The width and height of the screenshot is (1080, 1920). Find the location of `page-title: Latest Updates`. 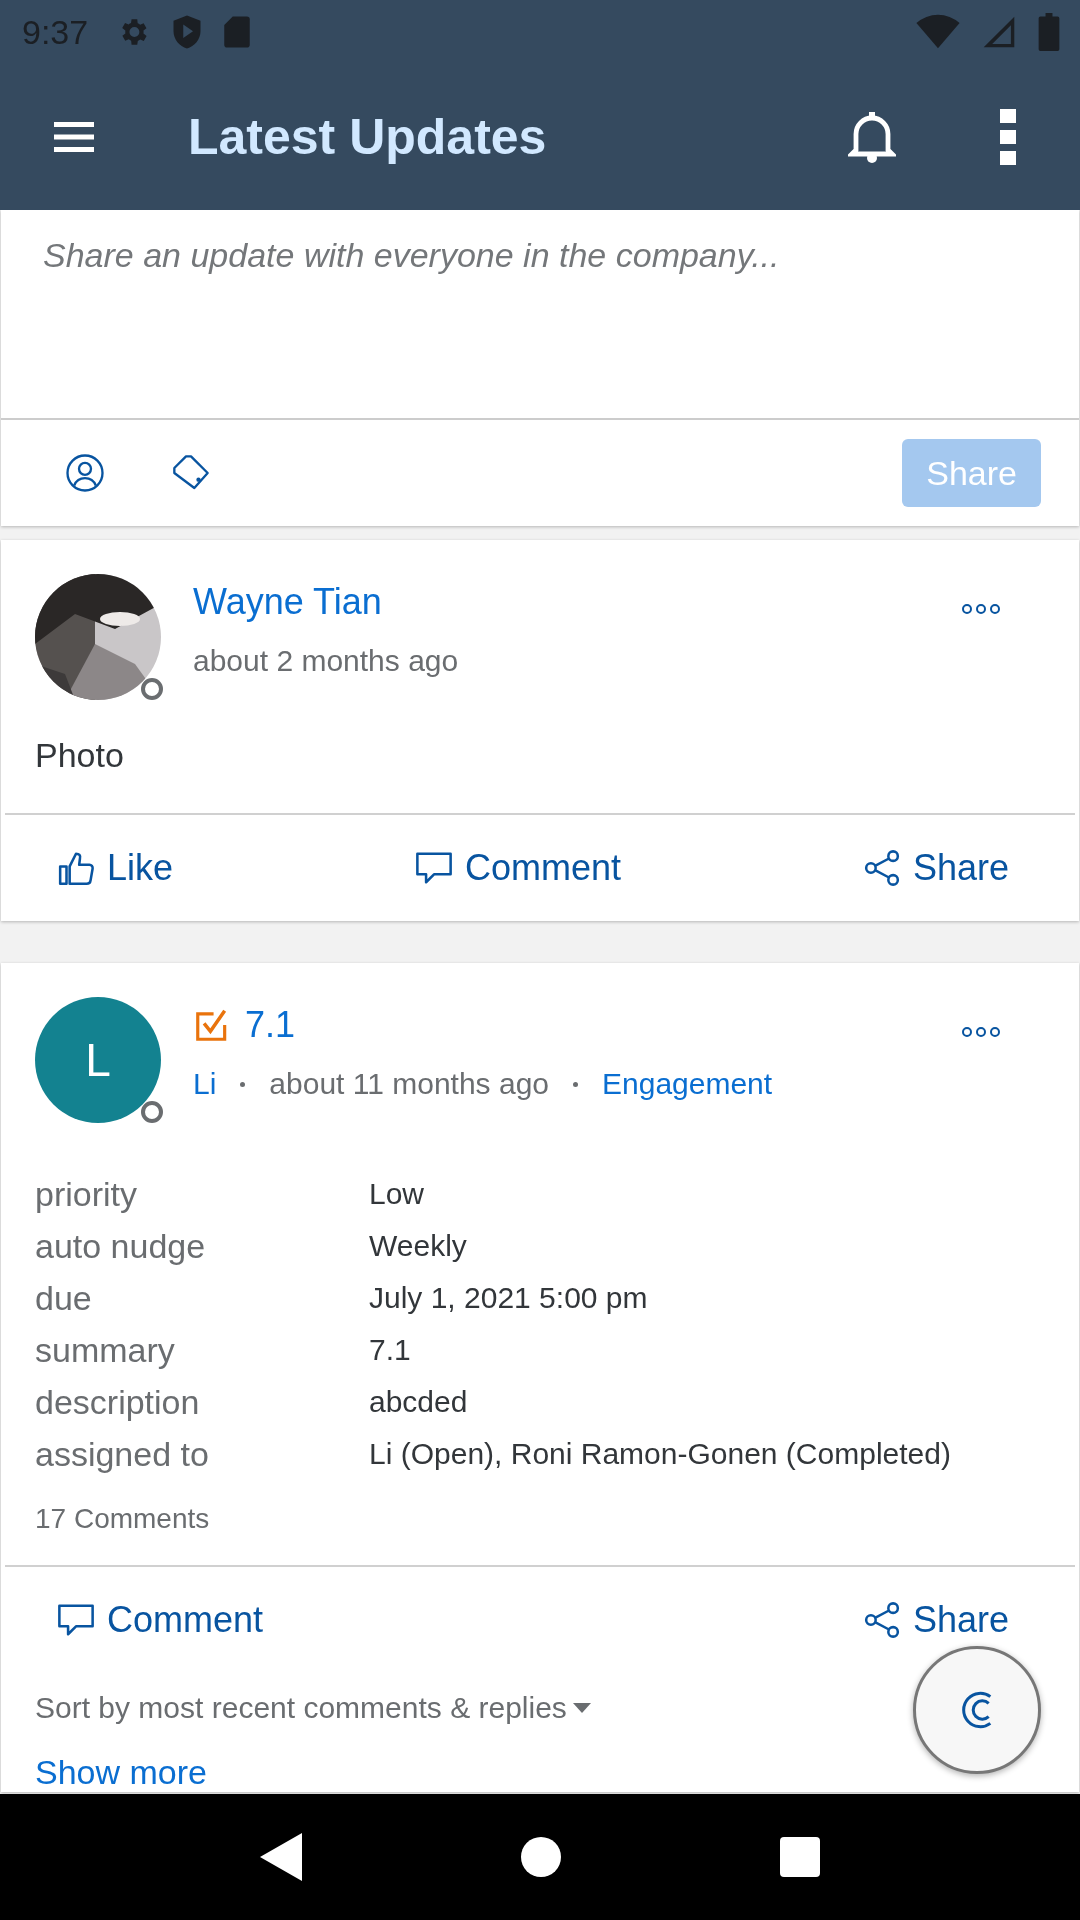

page-title: Latest Updates is located at coordinates (368, 137).